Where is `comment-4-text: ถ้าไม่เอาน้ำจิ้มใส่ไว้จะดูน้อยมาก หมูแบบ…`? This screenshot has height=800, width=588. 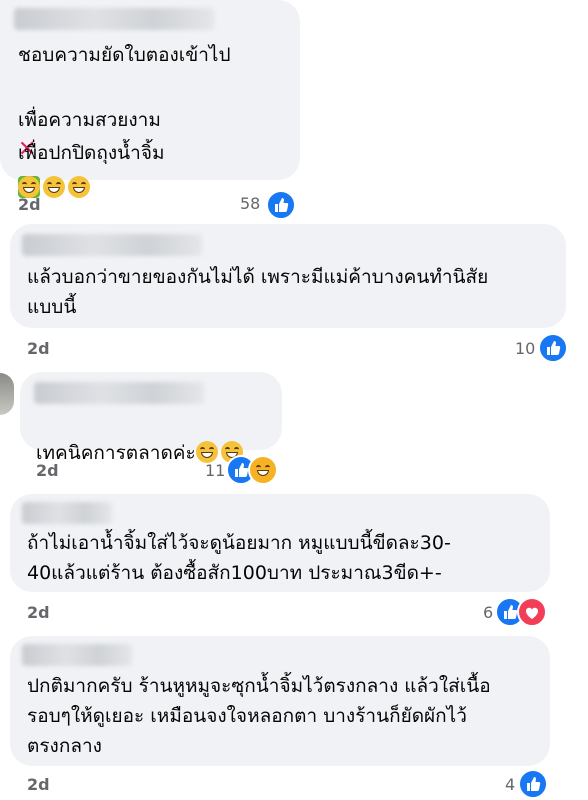 comment-4-text: ถ้าไม่เอาน้ำจิ้มใส่ไว้จะดูน้อยมาก หมูแบบ… is located at coordinates (239, 558).